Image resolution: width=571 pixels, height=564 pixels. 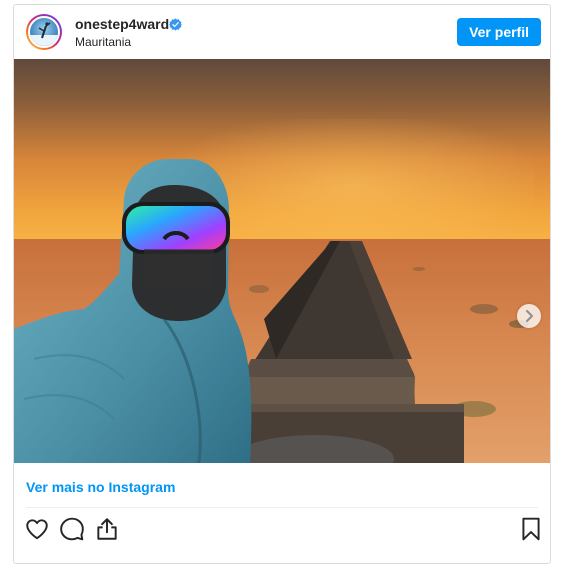 What do you see at coordinates (122, 24) in the screenshot?
I see `username: onestep4ward` at bounding box center [122, 24].